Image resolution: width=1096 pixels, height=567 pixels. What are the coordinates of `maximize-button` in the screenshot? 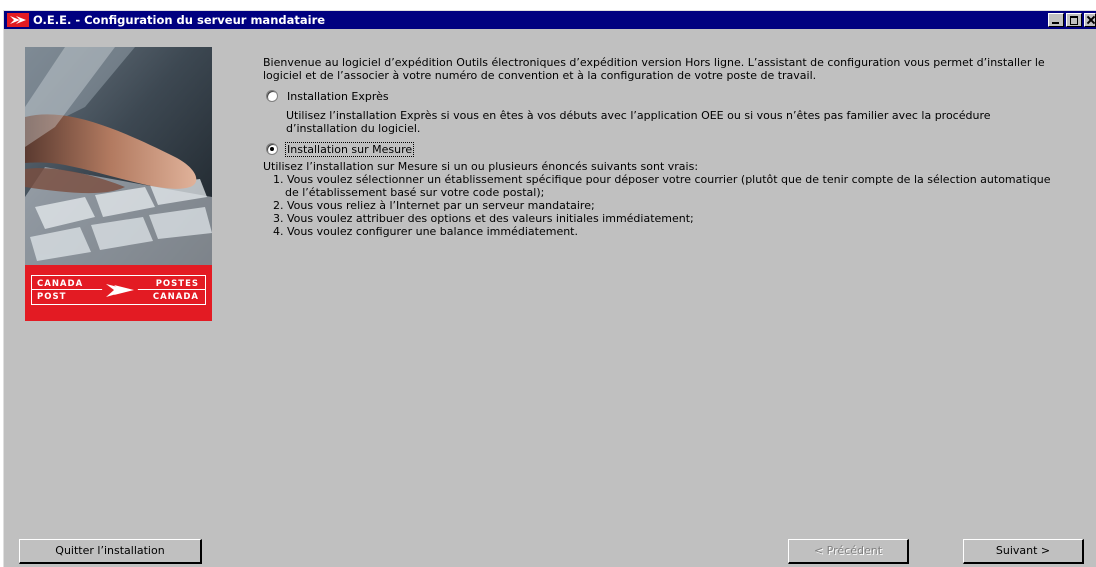 It's located at (1074, 20).